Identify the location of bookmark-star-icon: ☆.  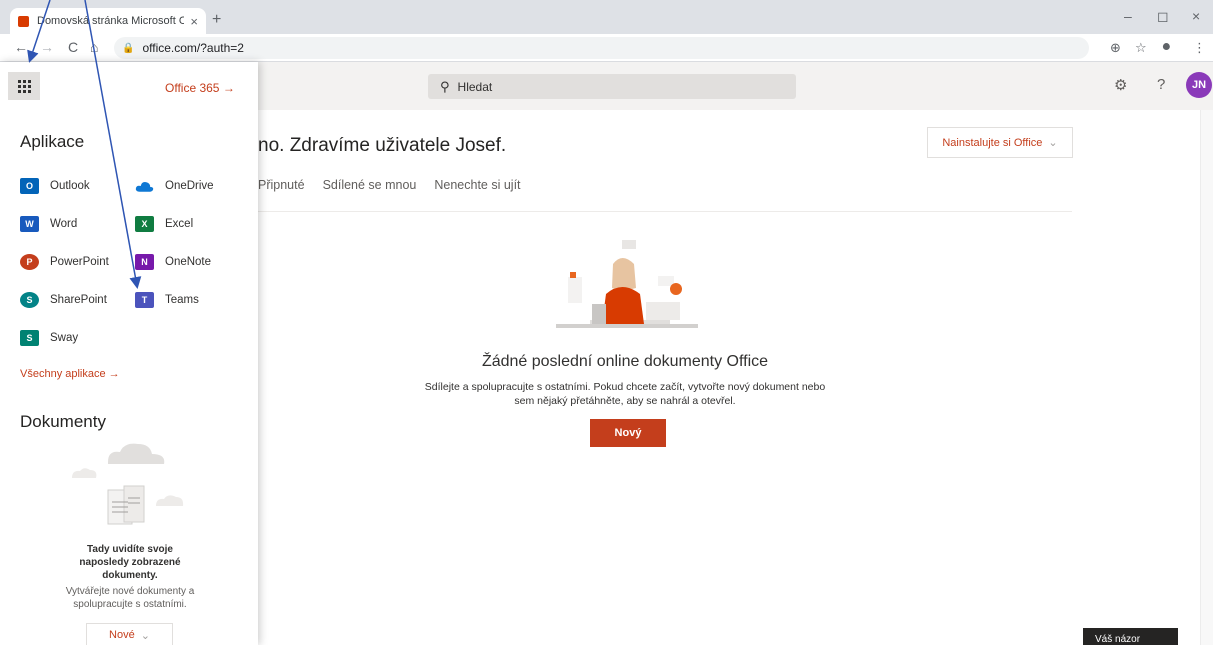
(1141, 48).